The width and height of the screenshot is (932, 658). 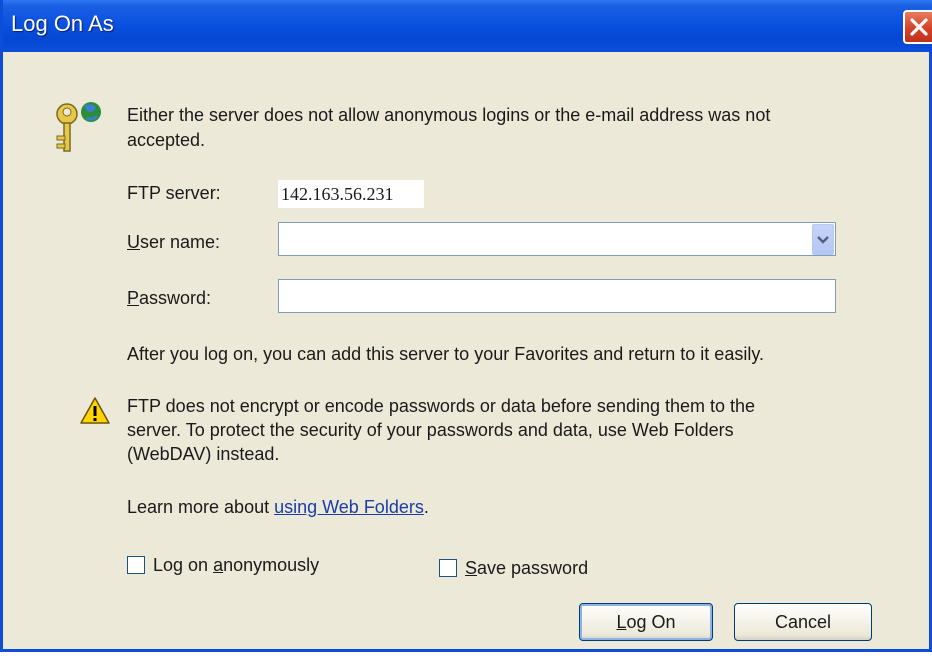 I want to click on learn-more-prefix: Learn more about, so click(x=201, y=507).